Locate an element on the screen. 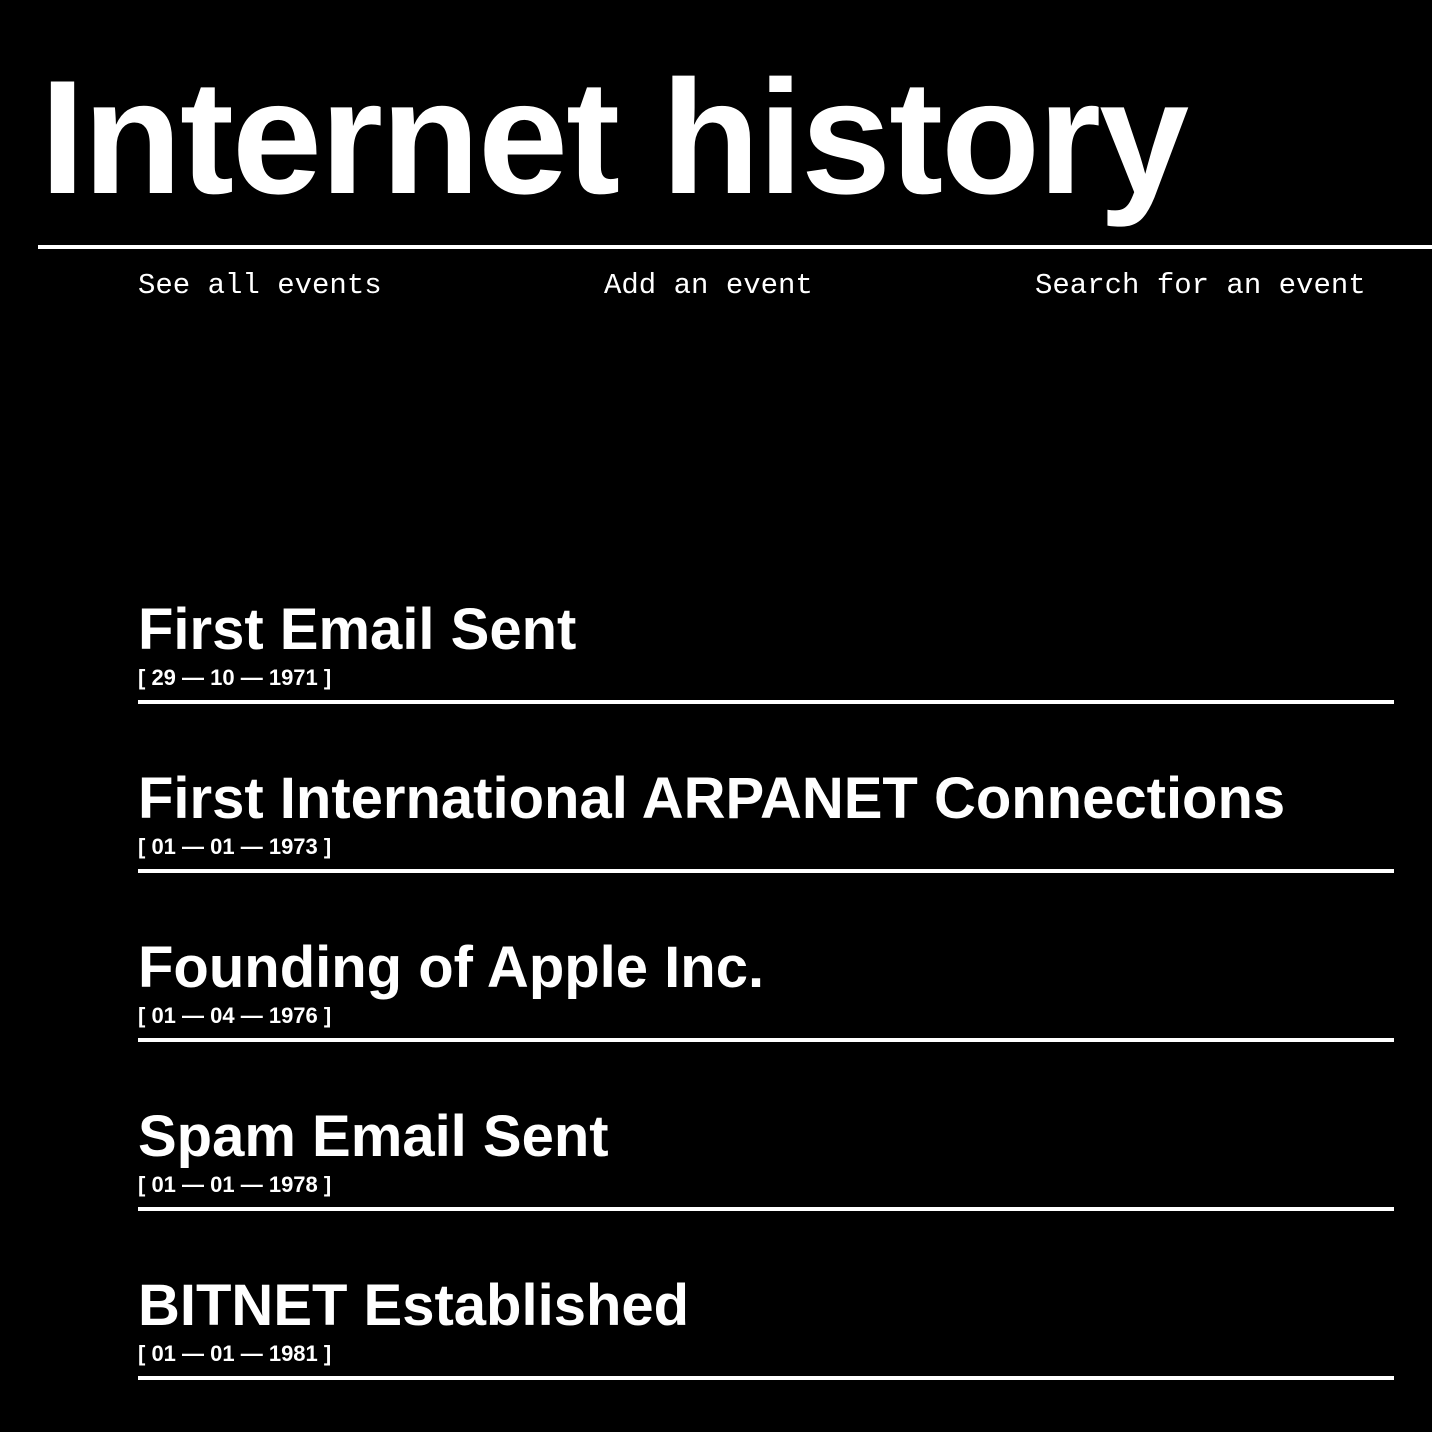 The height and width of the screenshot is (1432, 1432). event-item: Spam Email Sent [ 01 — 01 — 1978 ] is located at coordinates (766, 1186).